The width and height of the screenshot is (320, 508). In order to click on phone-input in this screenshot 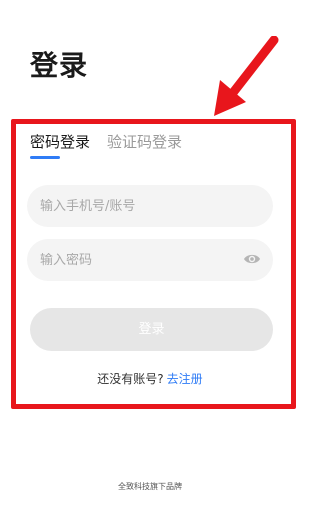, I will do `click(135, 206)`.